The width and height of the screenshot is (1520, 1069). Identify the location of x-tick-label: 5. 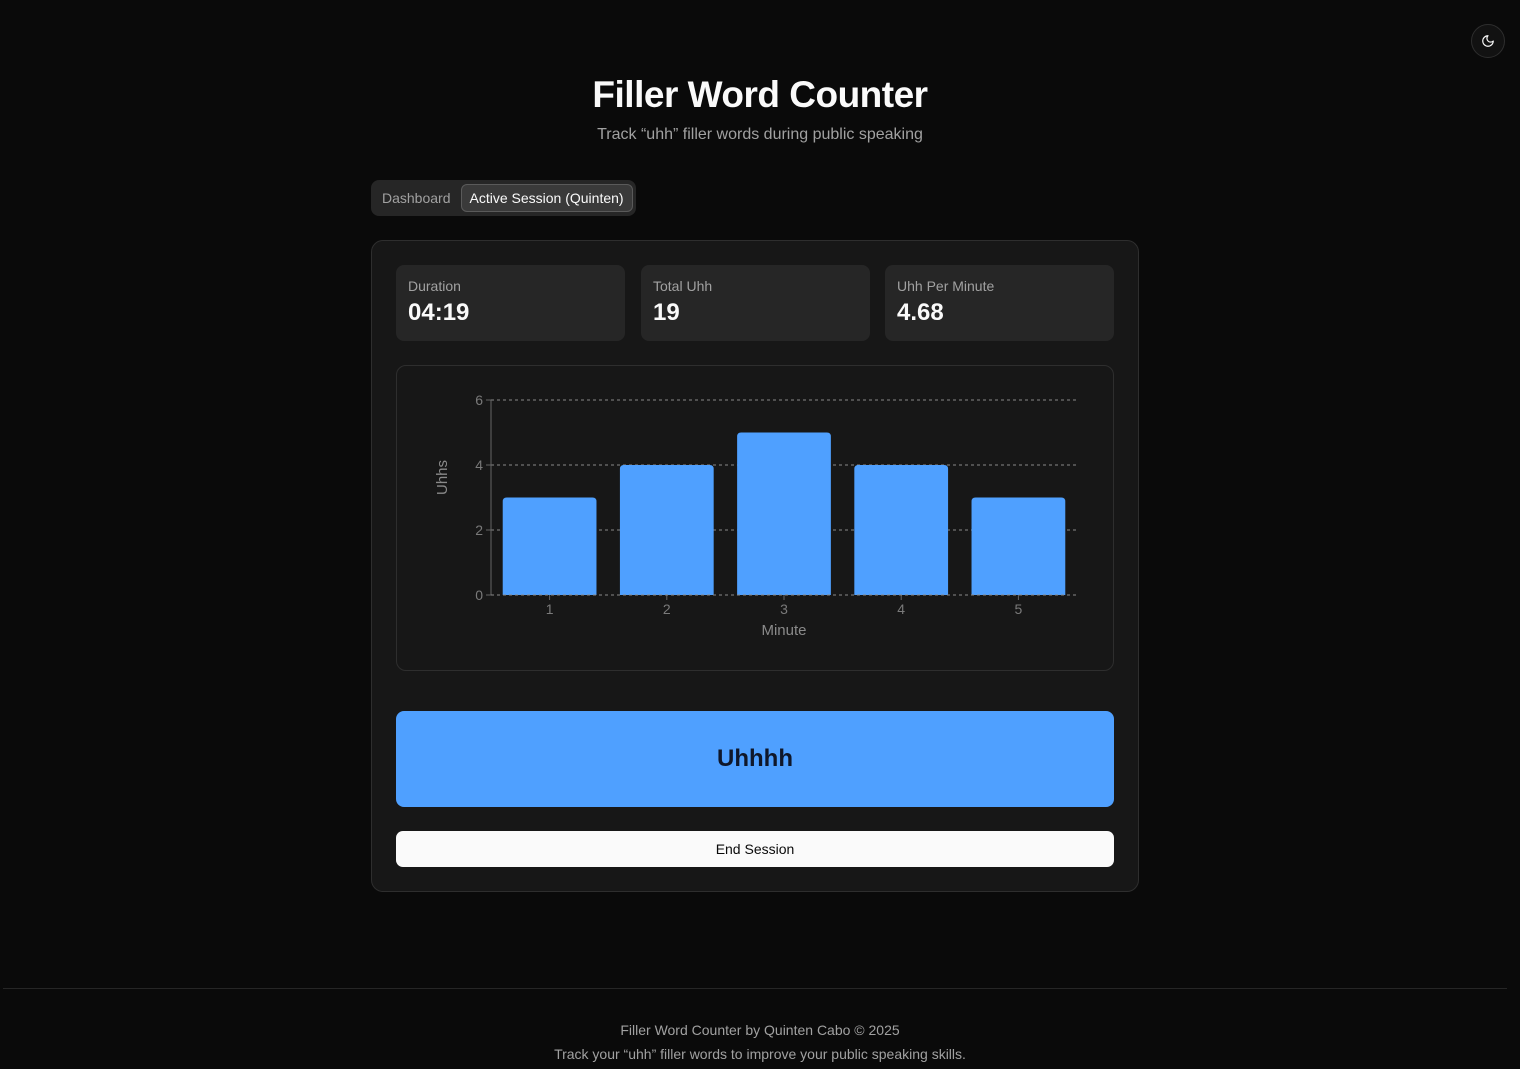
(1019, 609).